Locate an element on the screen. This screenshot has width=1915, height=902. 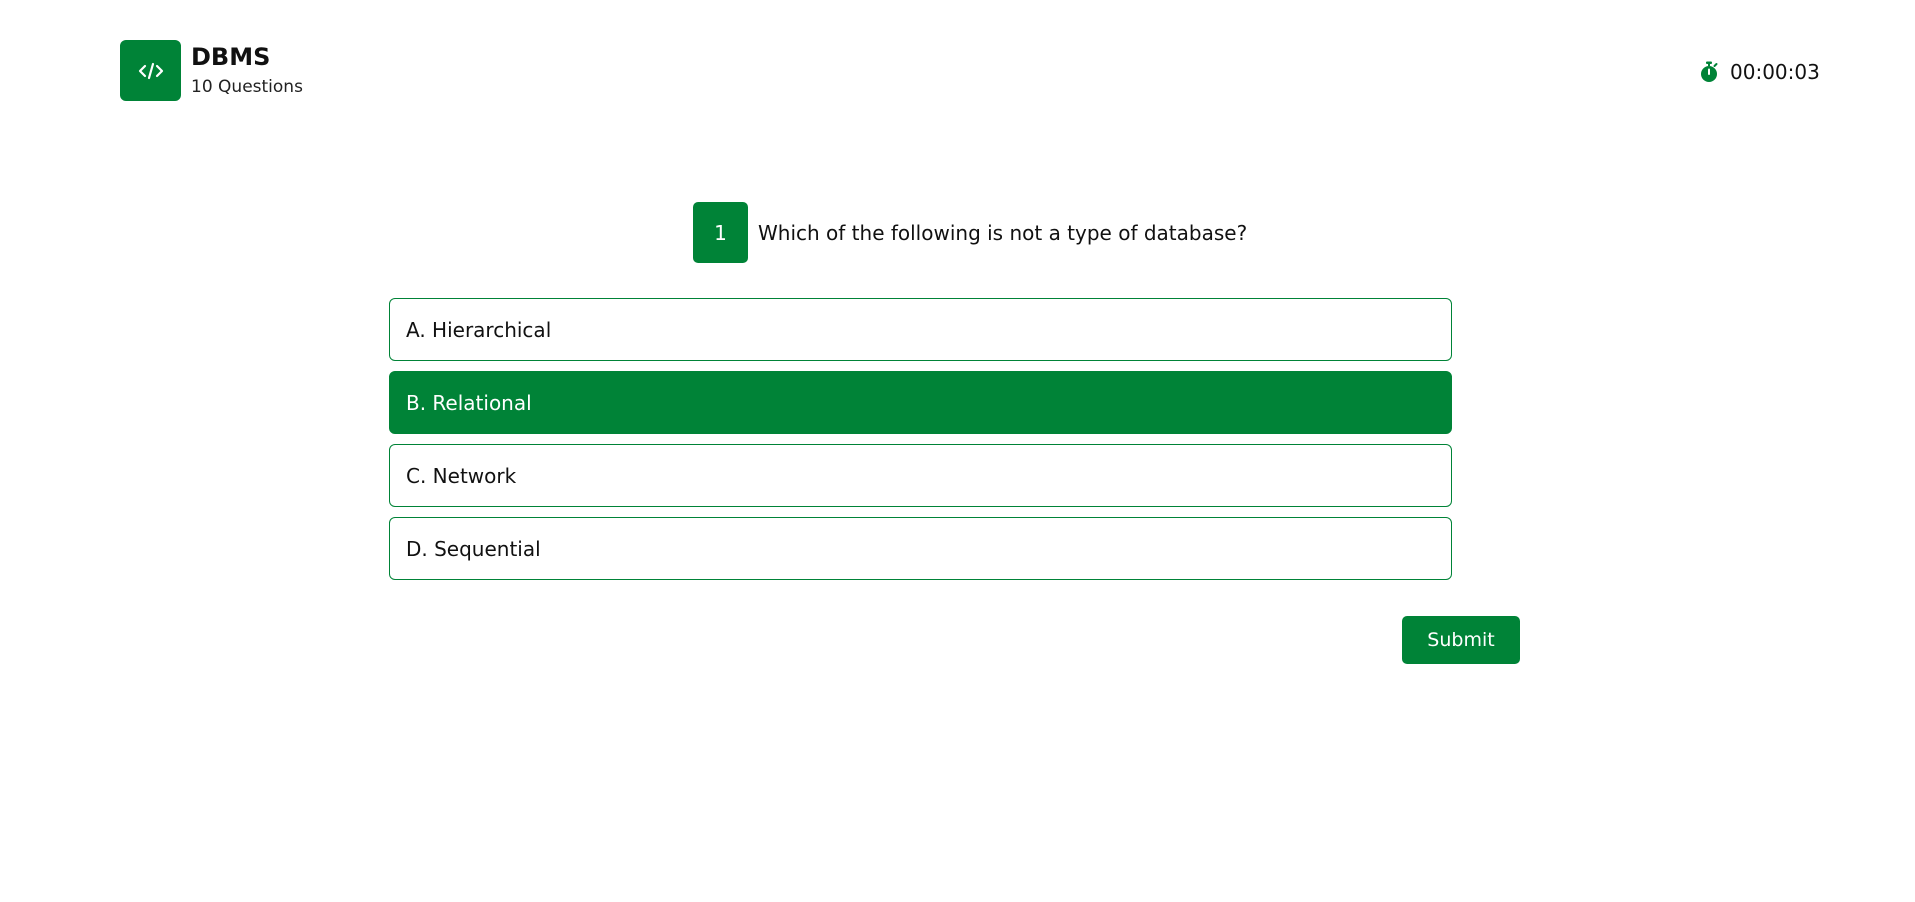
option-d: D. Sequential is located at coordinates (920, 548).